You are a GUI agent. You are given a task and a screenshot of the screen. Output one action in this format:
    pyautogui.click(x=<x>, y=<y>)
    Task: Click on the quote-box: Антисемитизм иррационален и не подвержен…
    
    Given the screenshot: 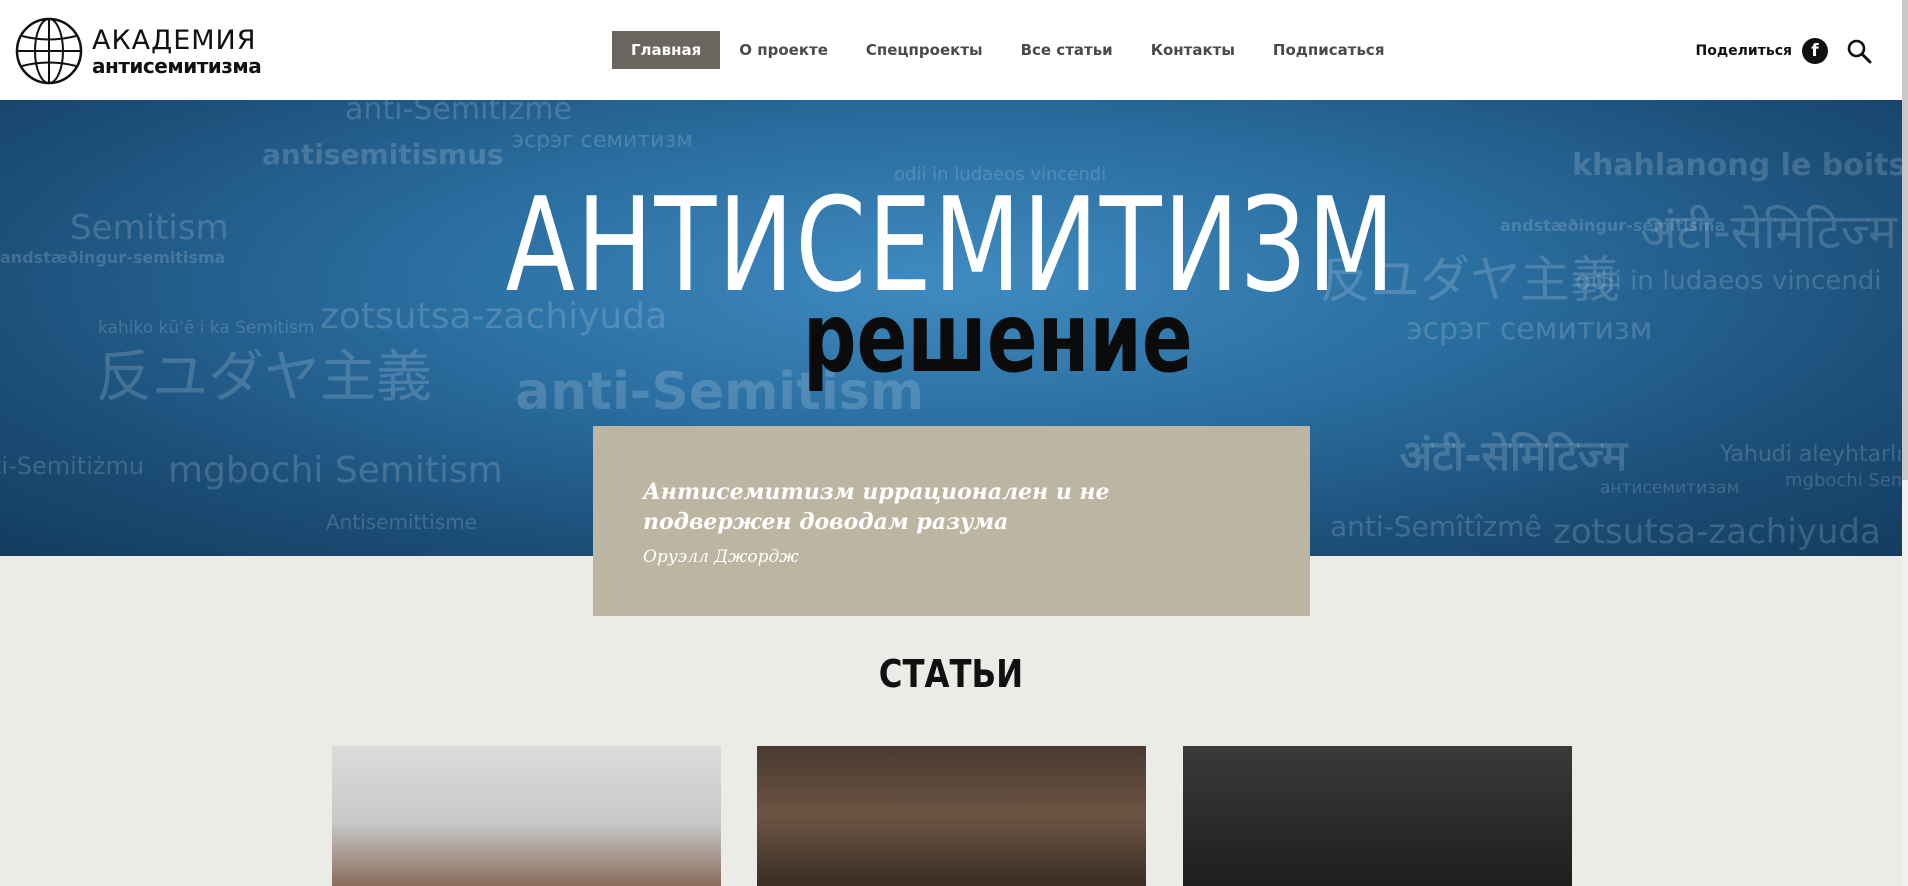 What is the action you would take?
    pyautogui.click(x=951, y=521)
    